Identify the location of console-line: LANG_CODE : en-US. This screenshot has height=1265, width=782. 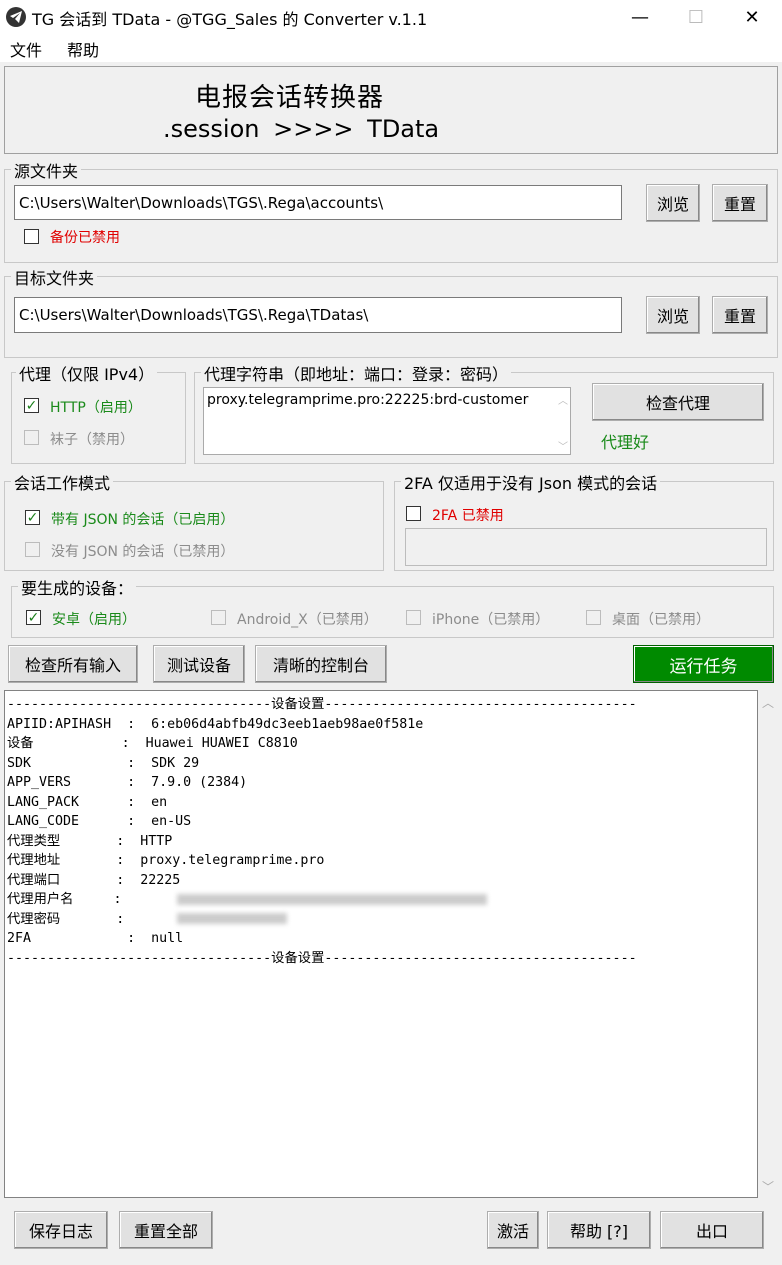
(99, 821).